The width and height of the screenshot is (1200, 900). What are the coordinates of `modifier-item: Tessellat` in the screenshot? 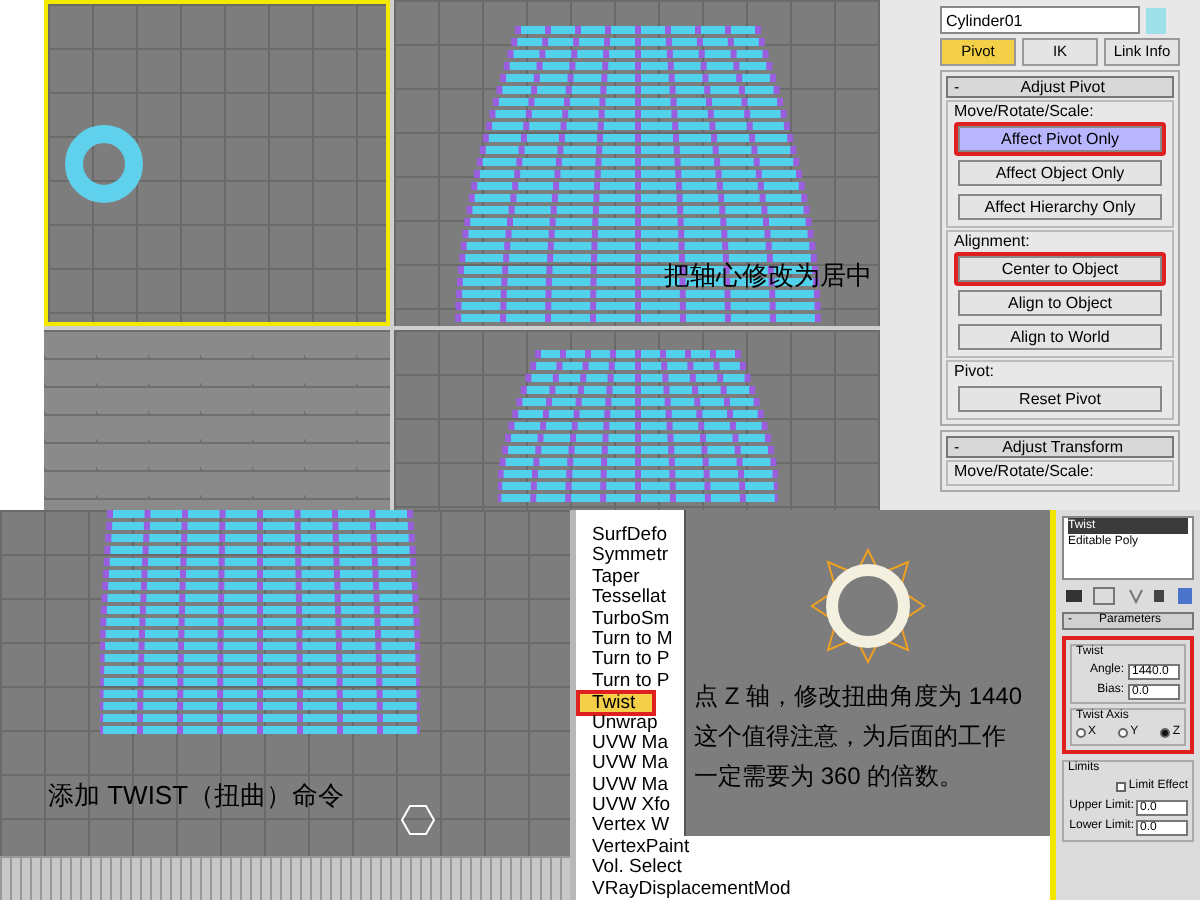 It's located at (629, 599).